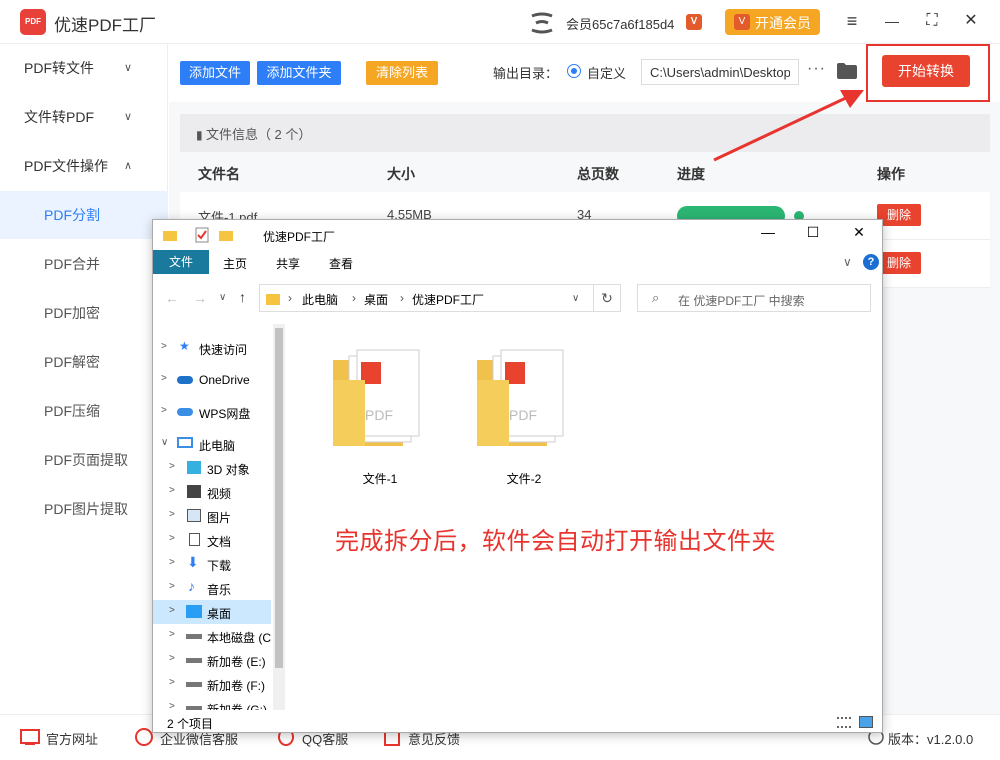  Describe the element at coordinates (212, 348) in the screenshot. I see `nav-item-quick-access: > ★ 快速访问` at that location.